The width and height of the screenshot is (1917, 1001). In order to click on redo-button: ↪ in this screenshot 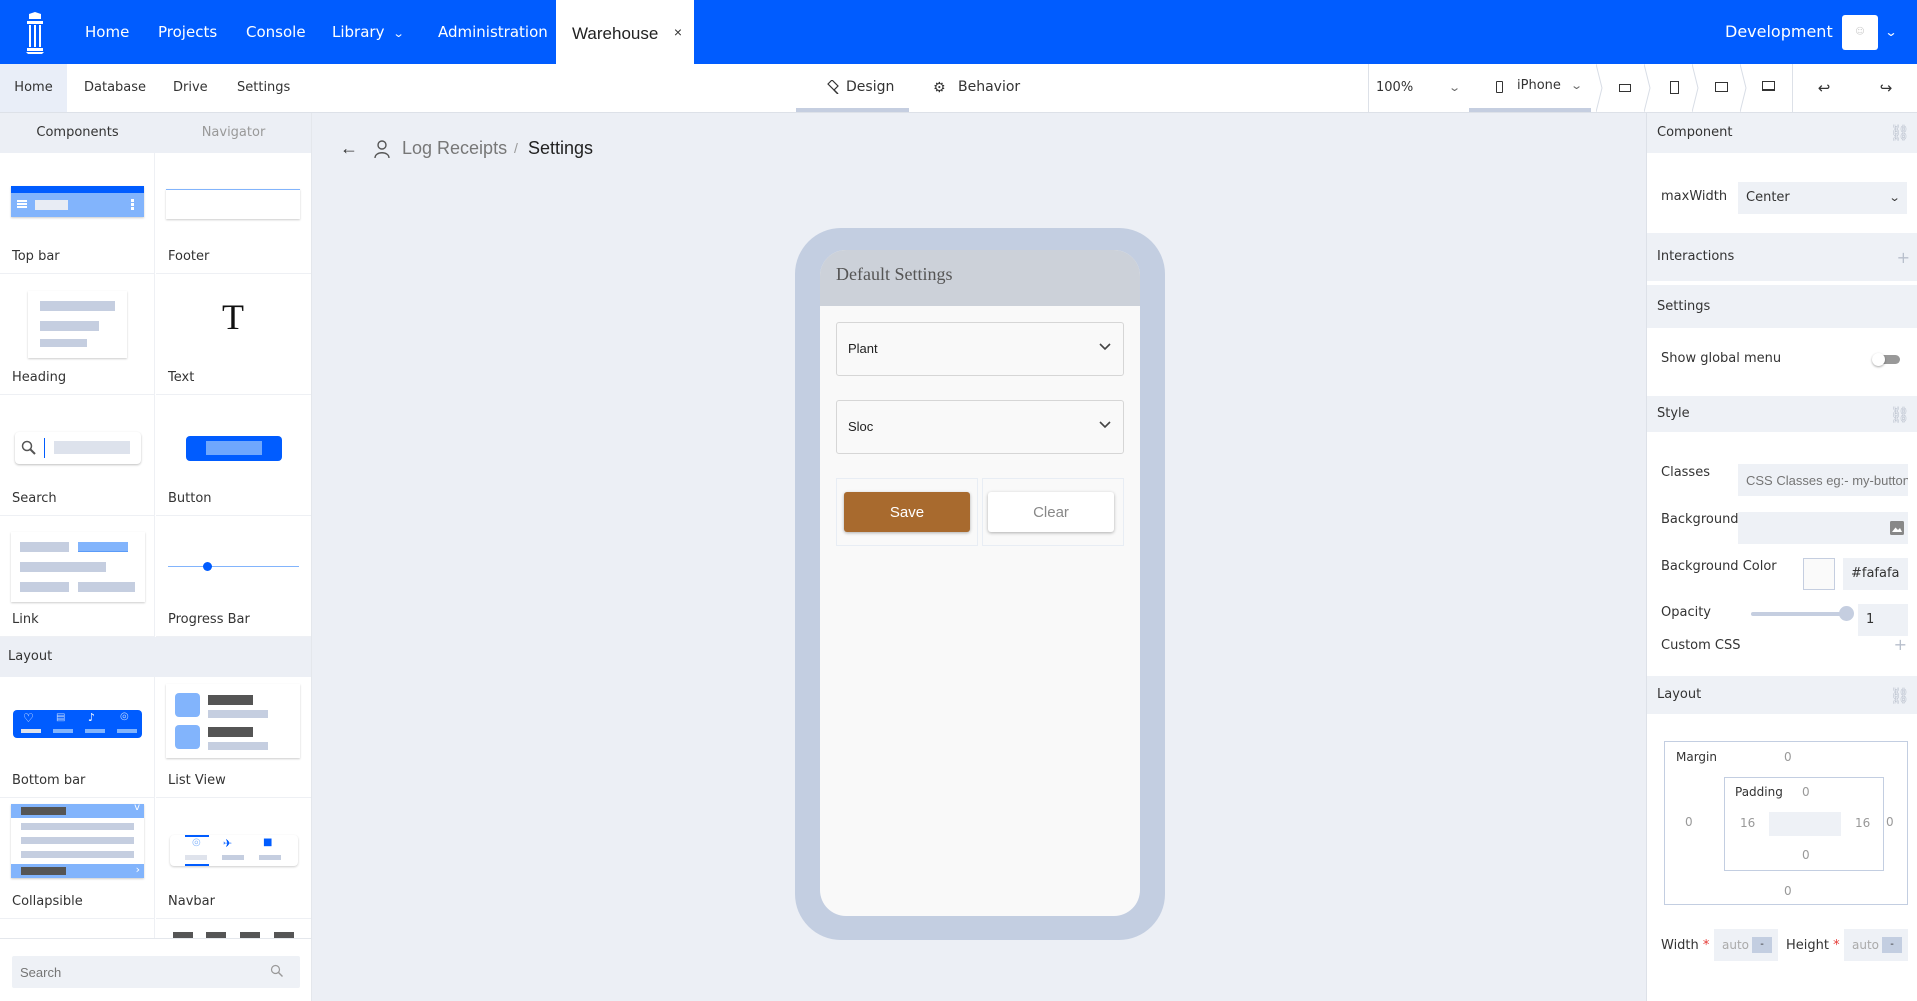, I will do `click(1886, 88)`.